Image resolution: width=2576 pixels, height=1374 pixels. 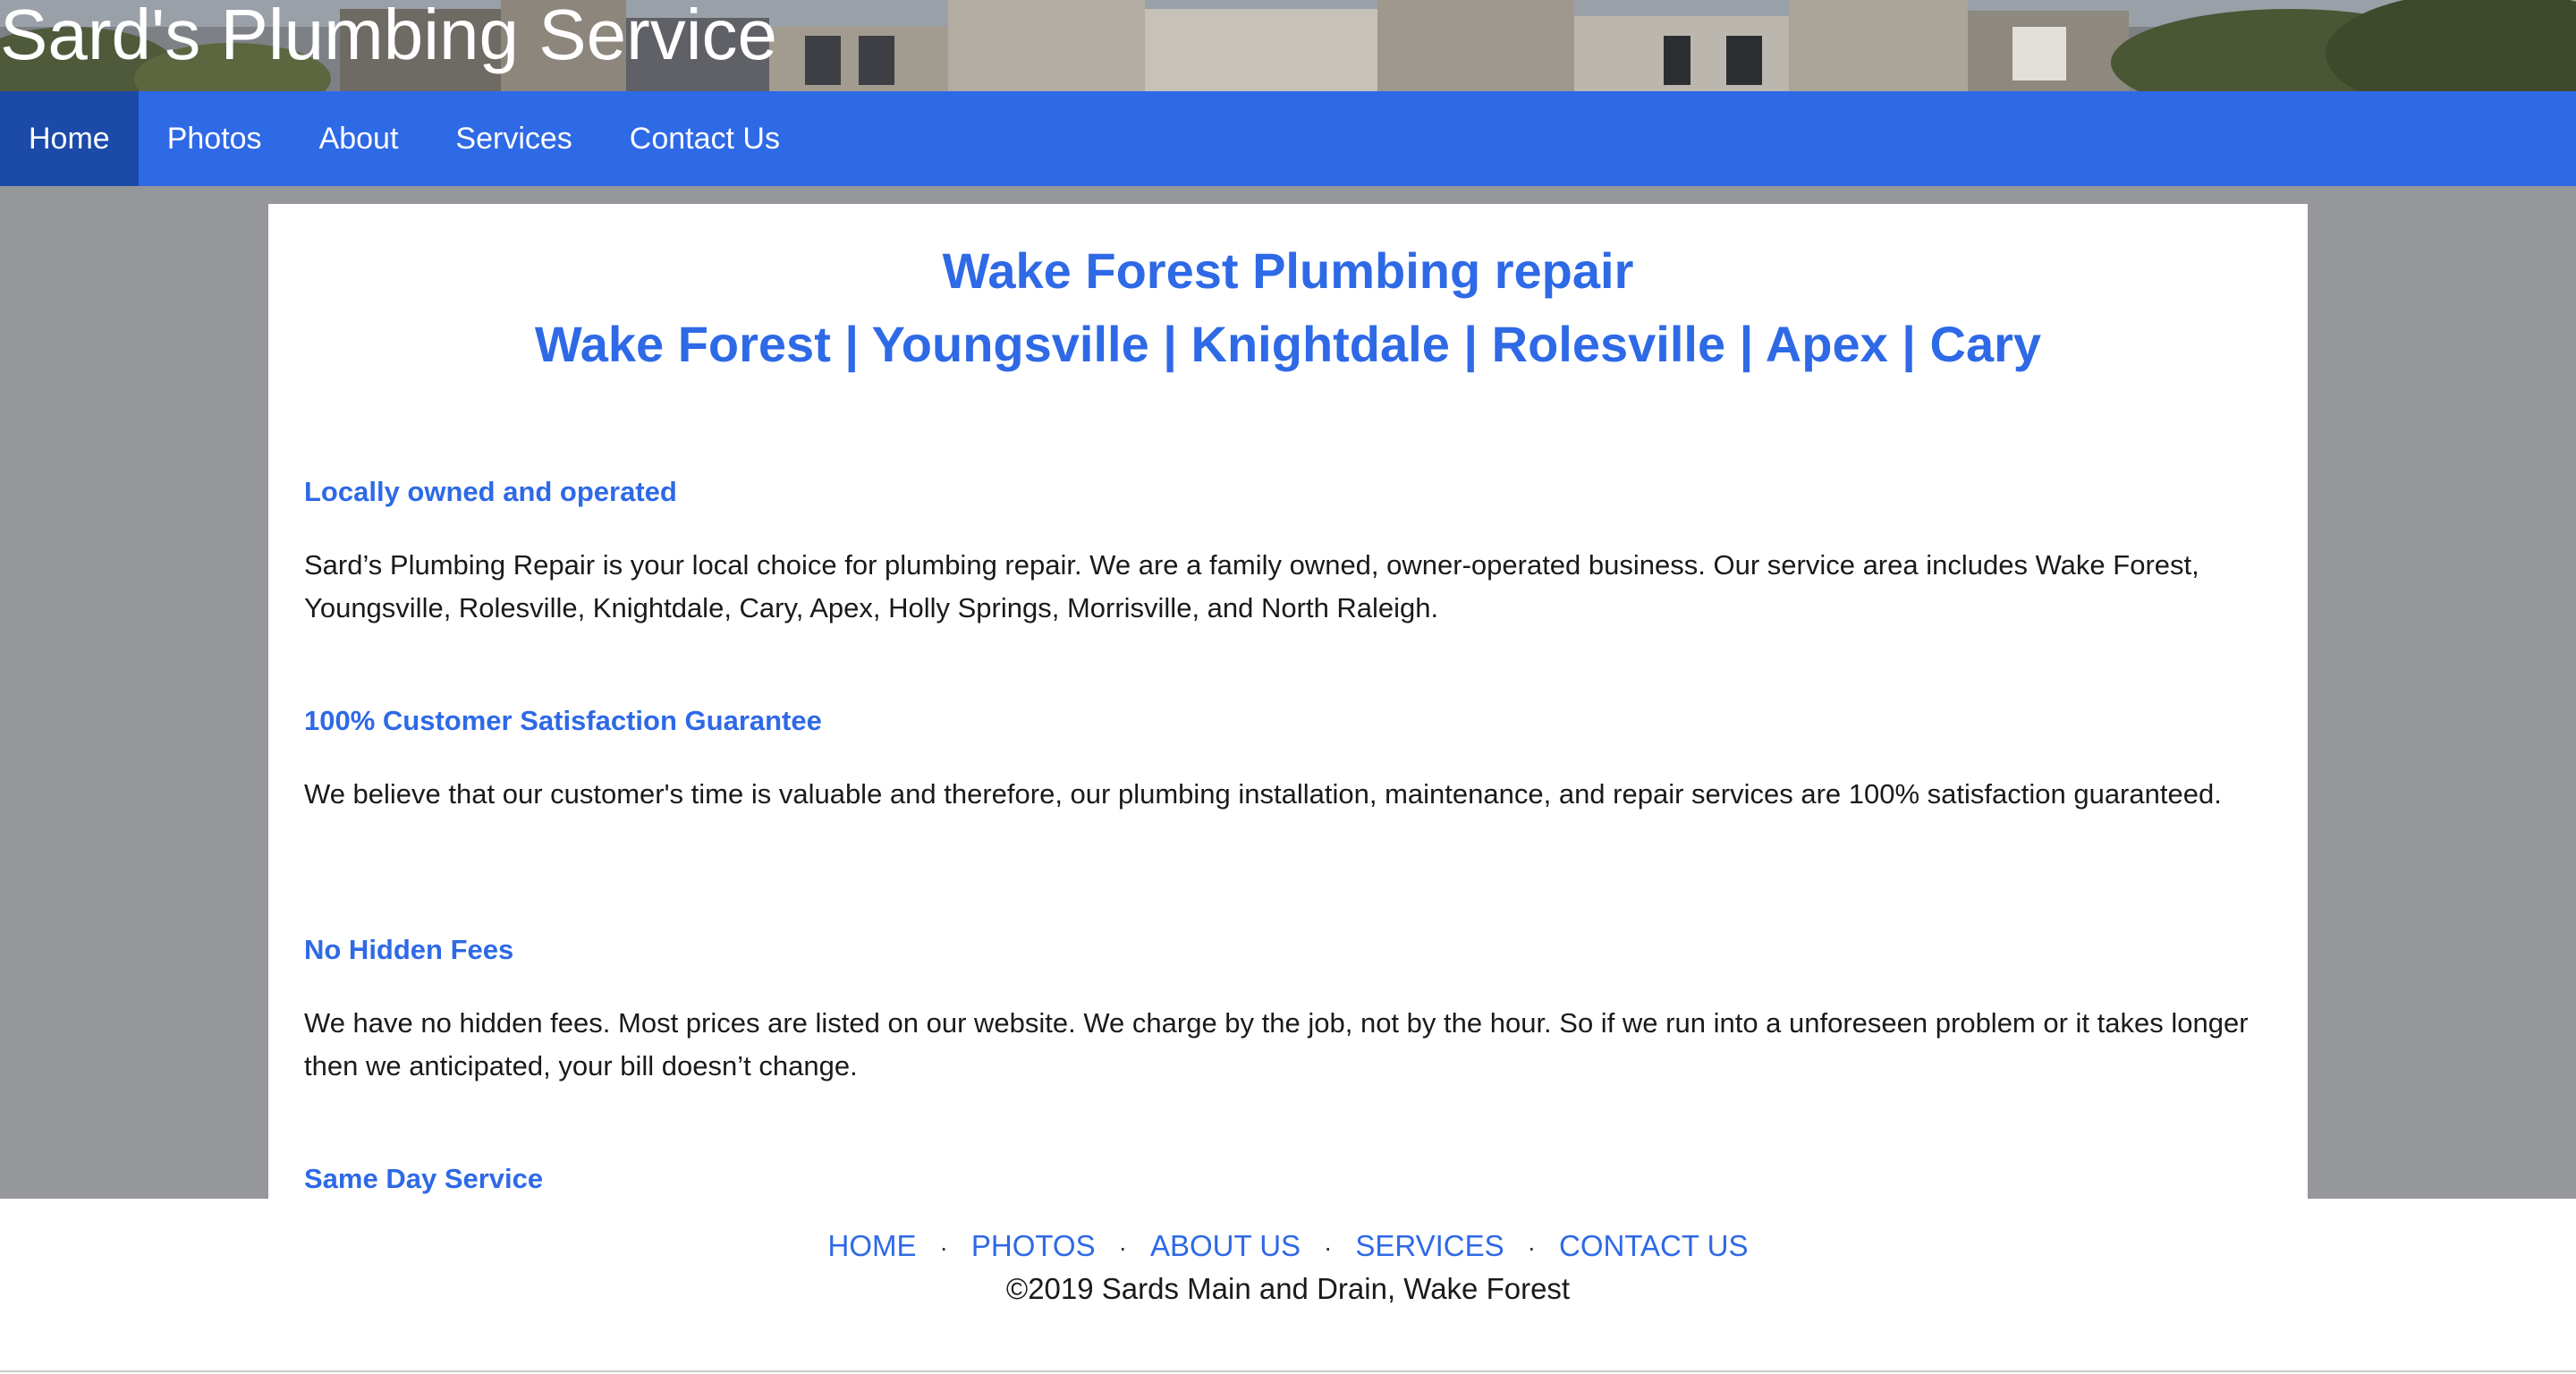 I want to click on footer-links: HOME · PHOTOS · ABOUT US · SERVICES · CONTACT US, so click(x=1288, y=1246).